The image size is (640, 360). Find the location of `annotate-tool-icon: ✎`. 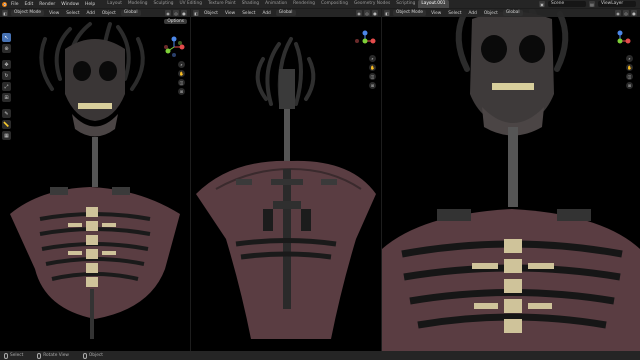

annotate-tool-icon: ✎ is located at coordinates (6, 113).